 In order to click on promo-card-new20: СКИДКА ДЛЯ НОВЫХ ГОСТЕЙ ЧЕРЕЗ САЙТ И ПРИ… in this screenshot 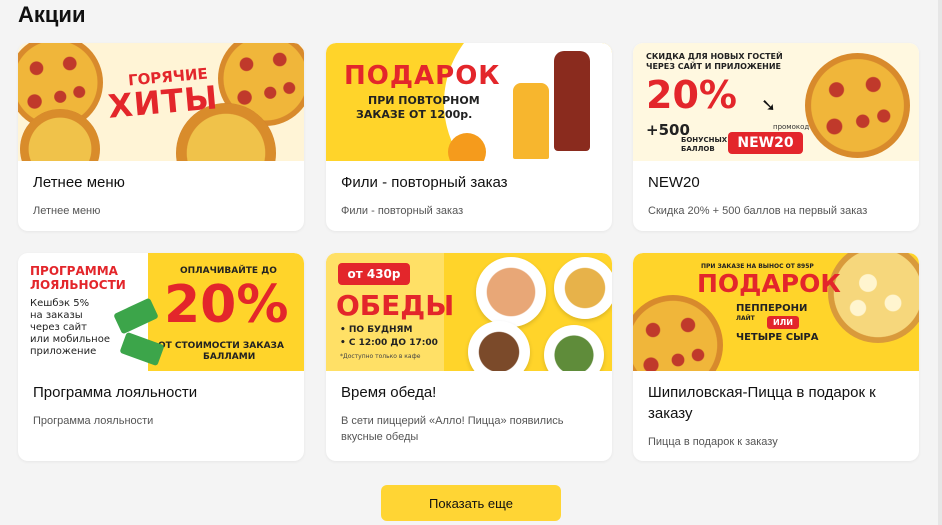, I will do `click(776, 137)`.